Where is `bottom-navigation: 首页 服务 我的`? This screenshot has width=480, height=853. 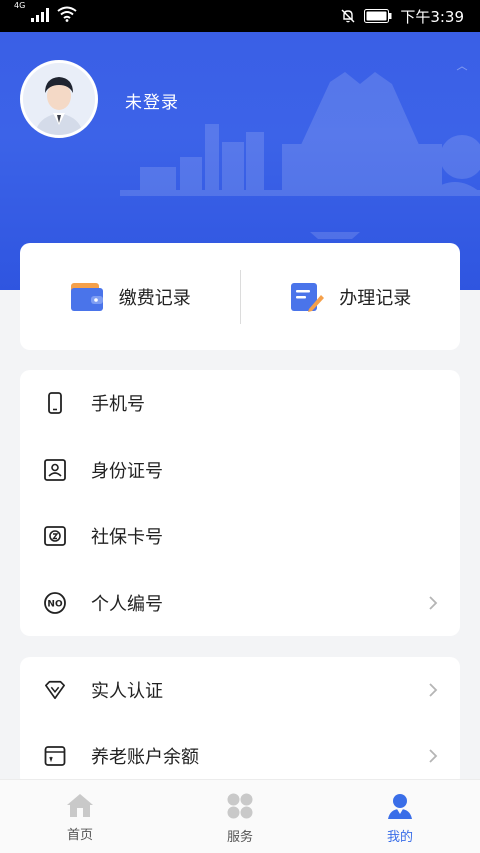
bottom-navigation: 首页 服务 我的 is located at coordinates (240, 816).